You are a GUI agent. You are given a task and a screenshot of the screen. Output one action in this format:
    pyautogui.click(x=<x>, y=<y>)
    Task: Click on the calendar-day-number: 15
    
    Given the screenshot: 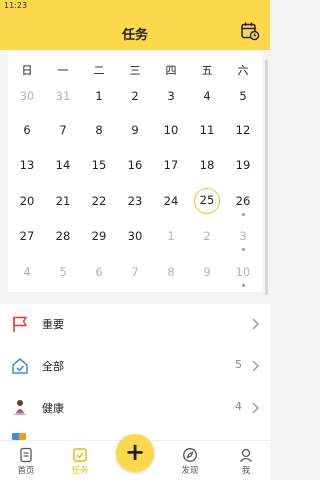 What is the action you would take?
    pyautogui.click(x=99, y=165)
    